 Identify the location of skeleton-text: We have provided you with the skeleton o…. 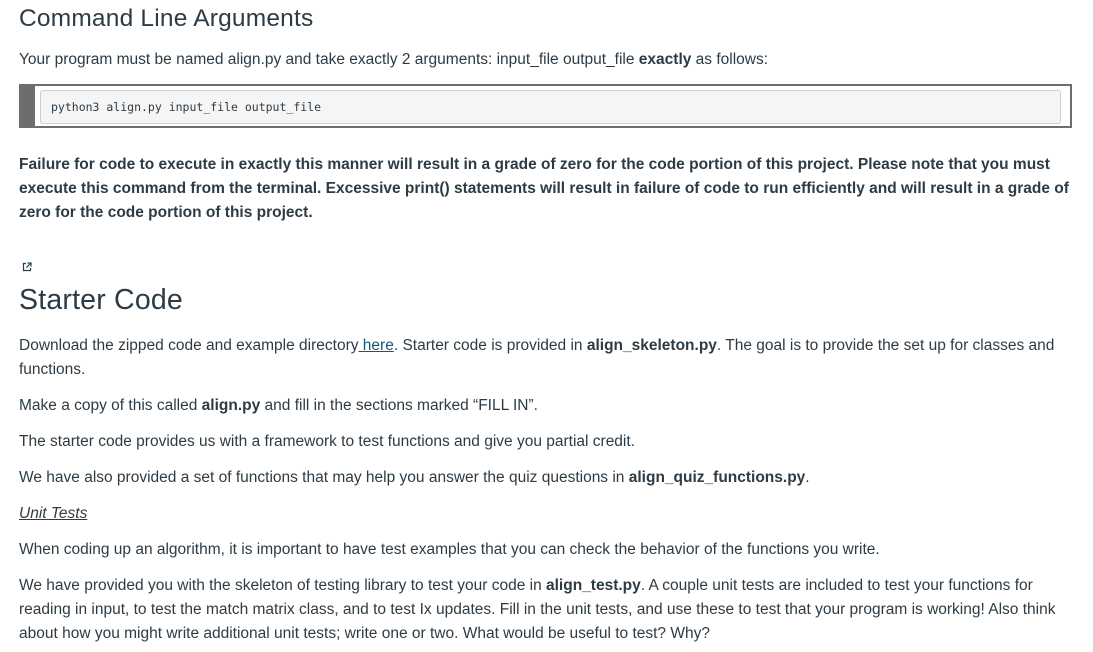
(282, 585).